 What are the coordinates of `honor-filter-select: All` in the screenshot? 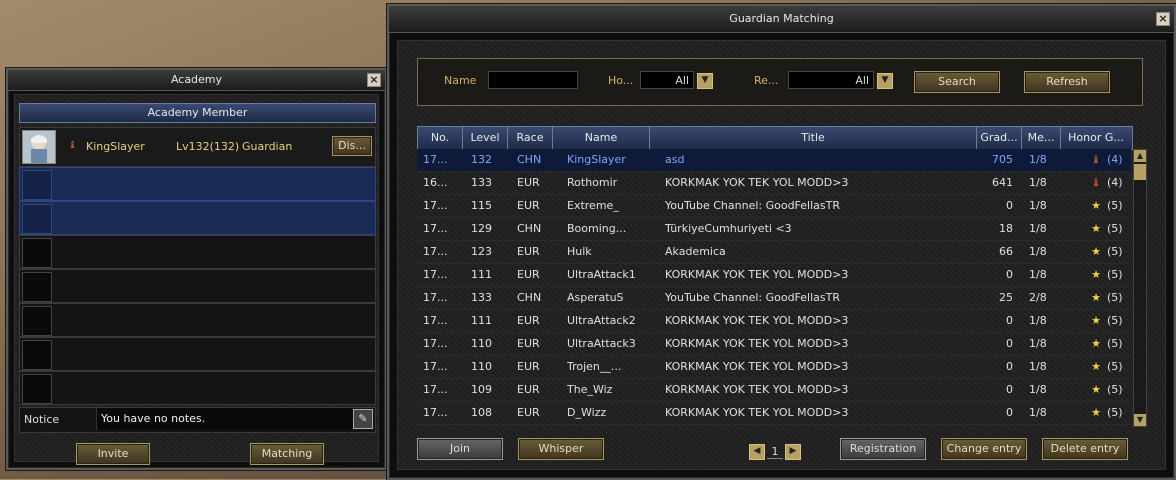 It's located at (667, 80).